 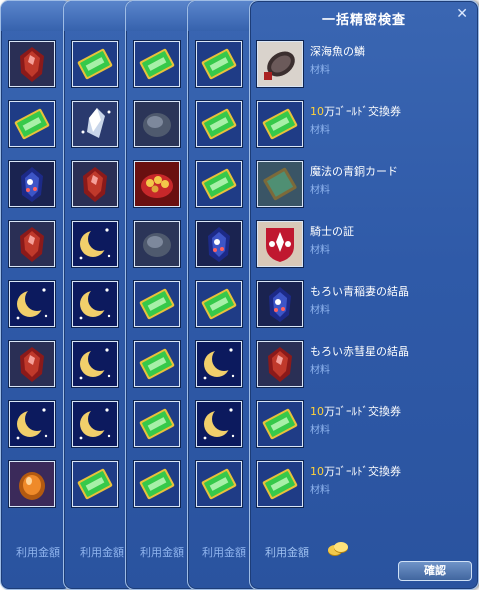 I want to click on item-name-text: もろい赤彗星の結晶, so click(x=359, y=351).